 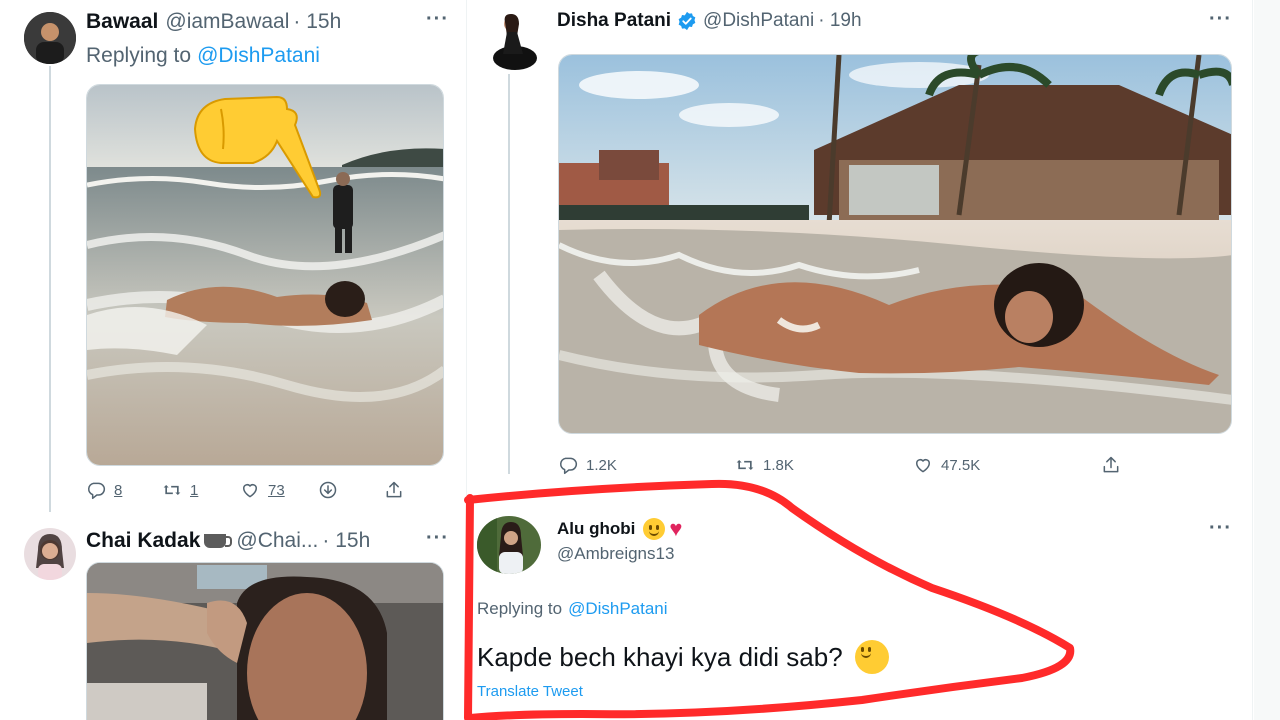 I want to click on reply-text-row: Kapde bech khayi kya didi sab?, so click(x=683, y=657).